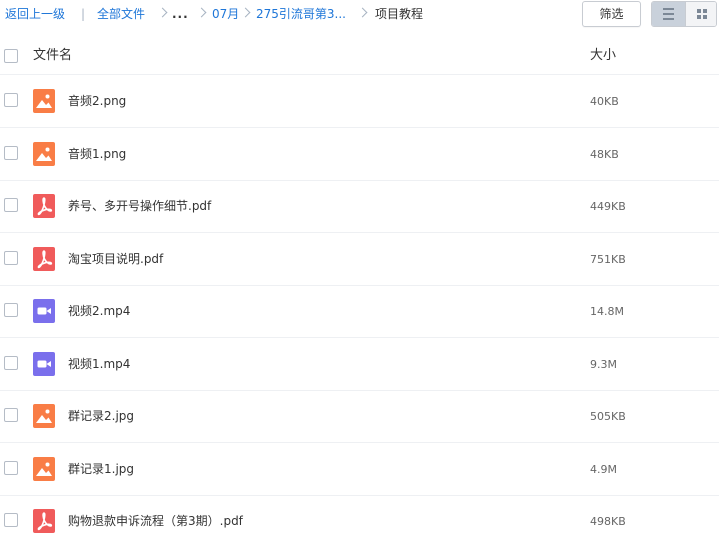  Describe the element at coordinates (121, 14) in the screenshot. I see `breadcrumb-all-files: 全部文件` at that location.